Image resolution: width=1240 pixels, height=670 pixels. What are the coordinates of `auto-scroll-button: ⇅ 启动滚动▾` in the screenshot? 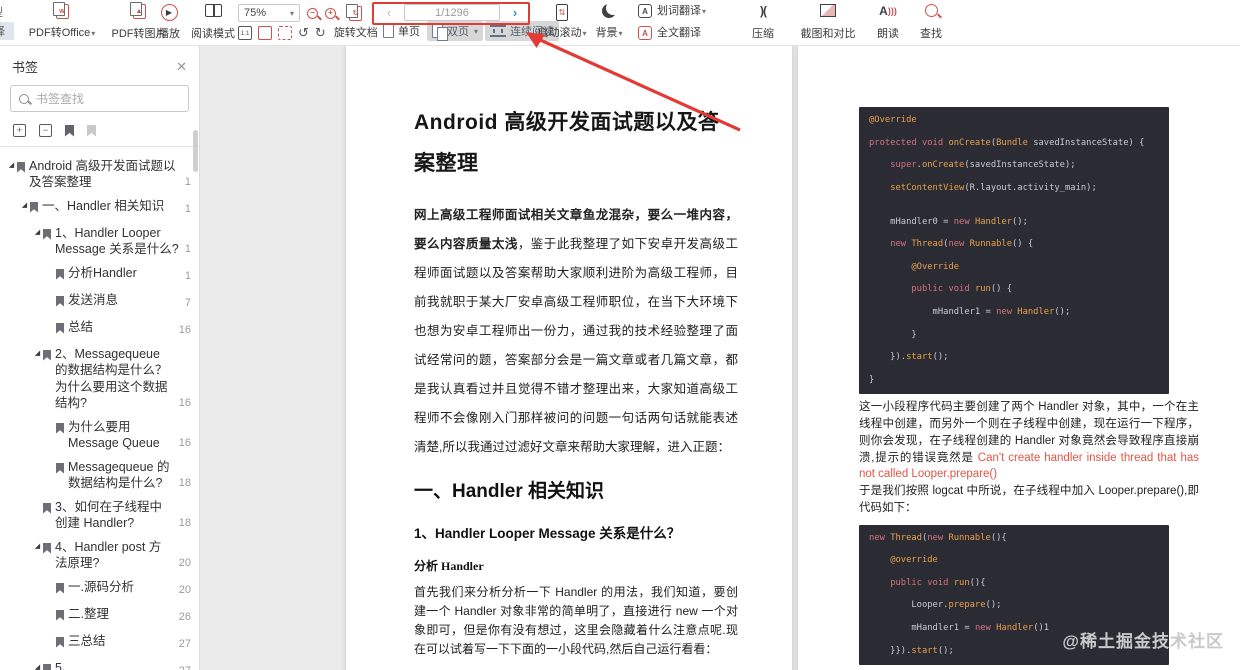 It's located at (562, 22).